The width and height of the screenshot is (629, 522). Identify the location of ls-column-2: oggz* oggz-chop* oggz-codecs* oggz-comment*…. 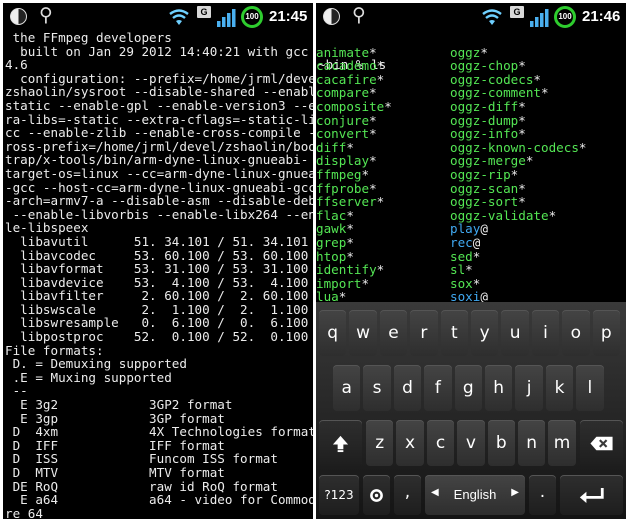
(518, 173).